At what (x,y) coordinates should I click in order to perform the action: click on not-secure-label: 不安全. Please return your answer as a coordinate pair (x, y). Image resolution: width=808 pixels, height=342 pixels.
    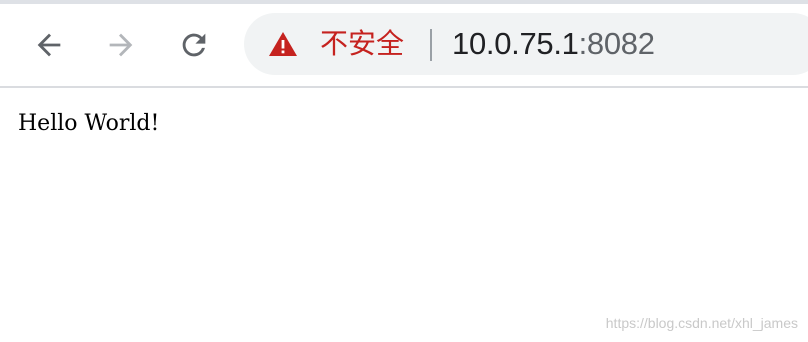
    Looking at the image, I should click on (362, 44).